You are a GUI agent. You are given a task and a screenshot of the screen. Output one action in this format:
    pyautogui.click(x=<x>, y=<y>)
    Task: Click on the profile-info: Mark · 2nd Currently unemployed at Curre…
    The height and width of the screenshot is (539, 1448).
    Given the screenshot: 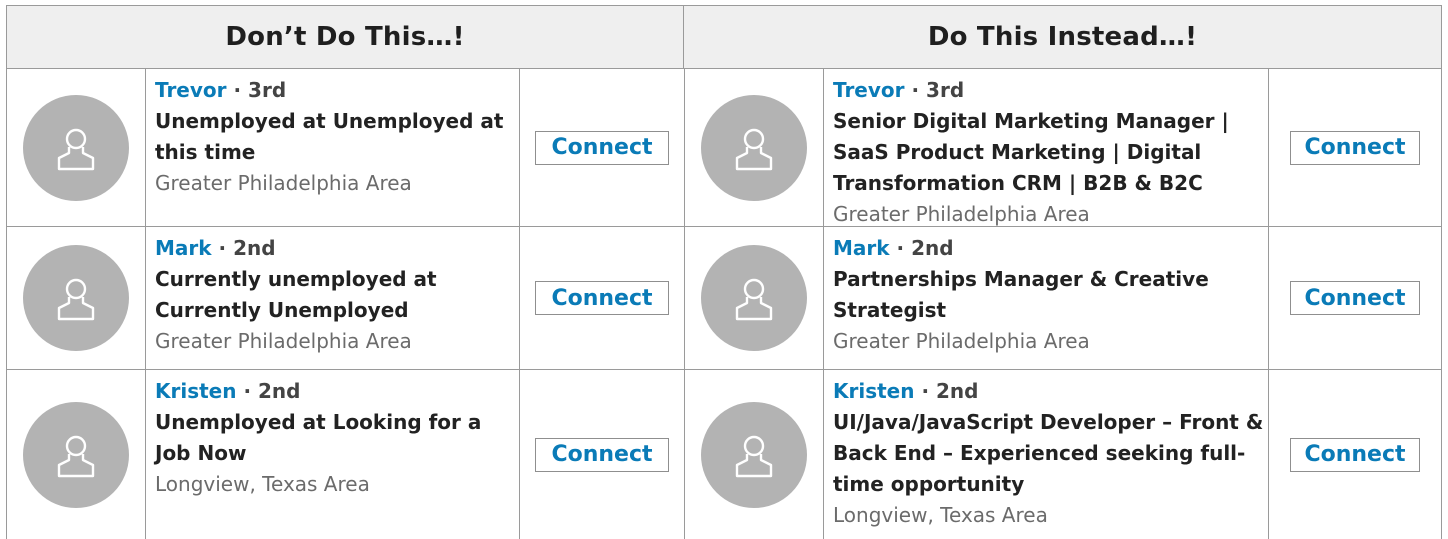 What is the action you would take?
    pyautogui.click(x=334, y=295)
    